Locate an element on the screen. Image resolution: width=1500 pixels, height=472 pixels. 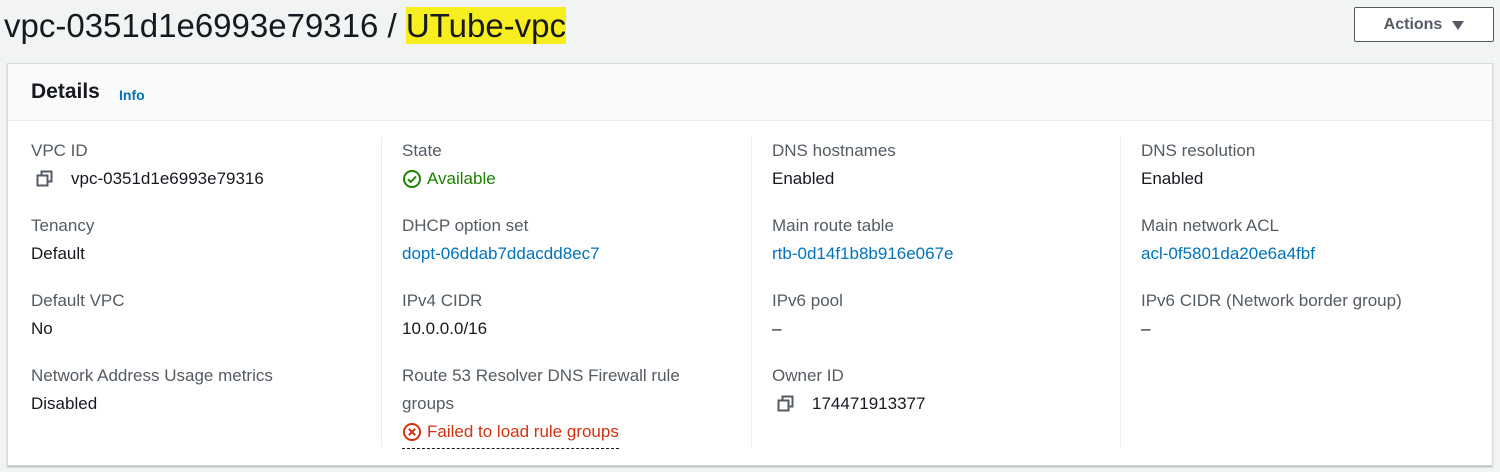
main-route-table-link: rtb-0d14f1b8b916e067e is located at coordinates (863, 254).